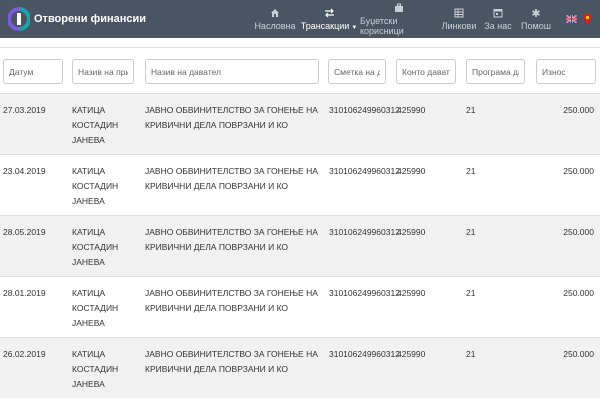  I want to click on cell-date: 28.05.2019, so click(24, 232).